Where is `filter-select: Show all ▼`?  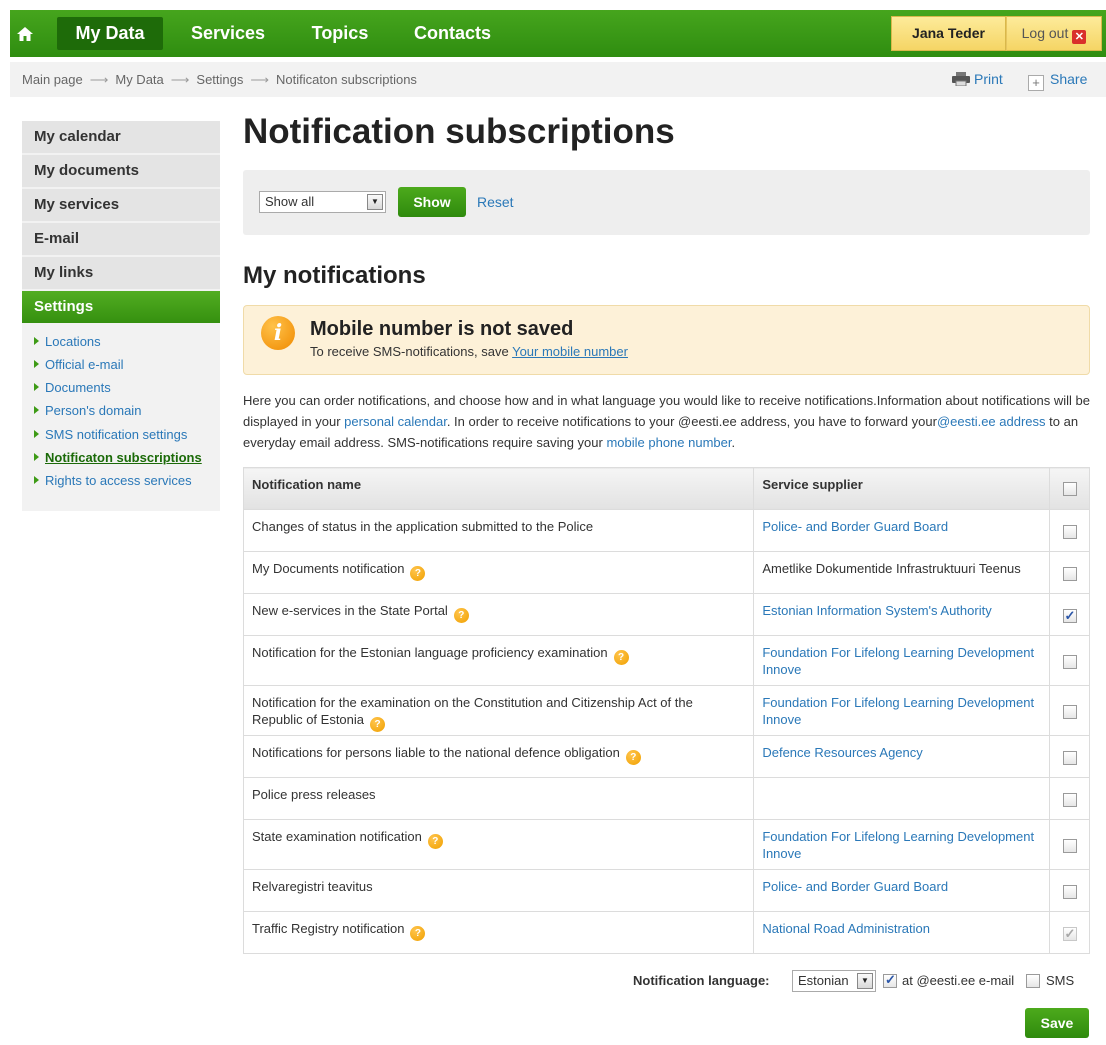 filter-select: Show all ▼ is located at coordinates (322, 202).